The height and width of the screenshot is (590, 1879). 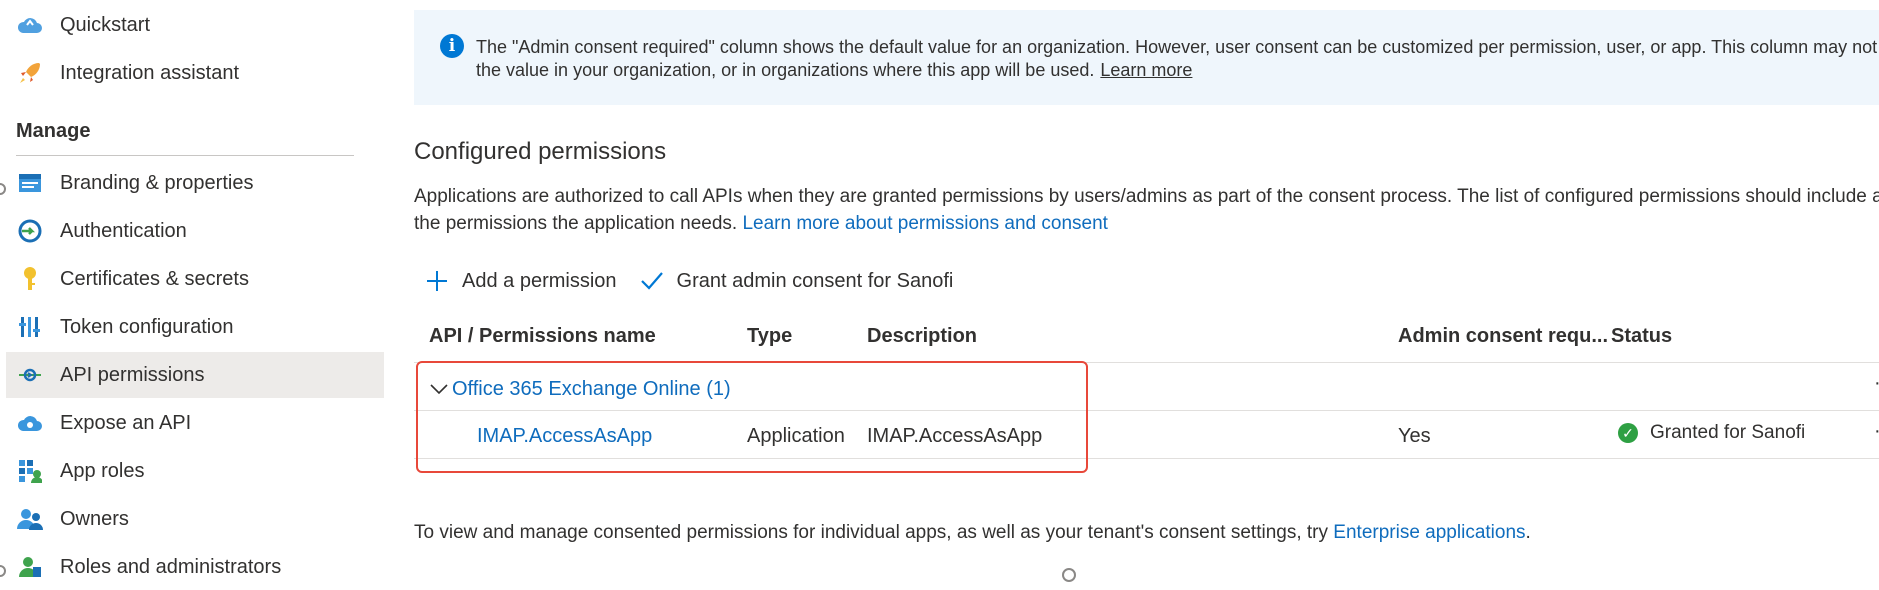 What do you see at coordinates (132, 374) in the screenshot?
I see `sidebar-item-label: API permissions` at bounding box center [132, 374].